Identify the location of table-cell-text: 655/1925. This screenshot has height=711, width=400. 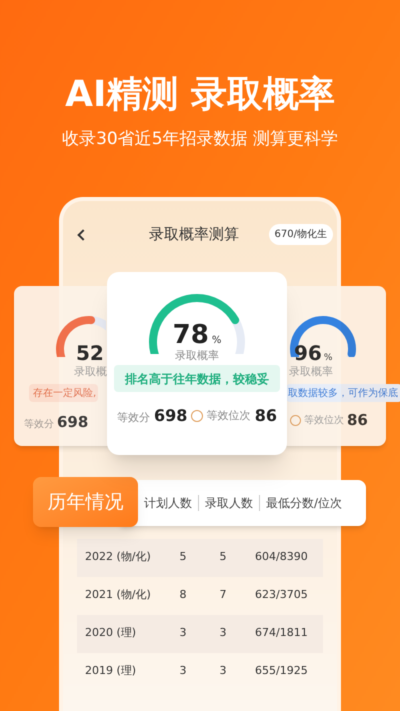
(281, 671).